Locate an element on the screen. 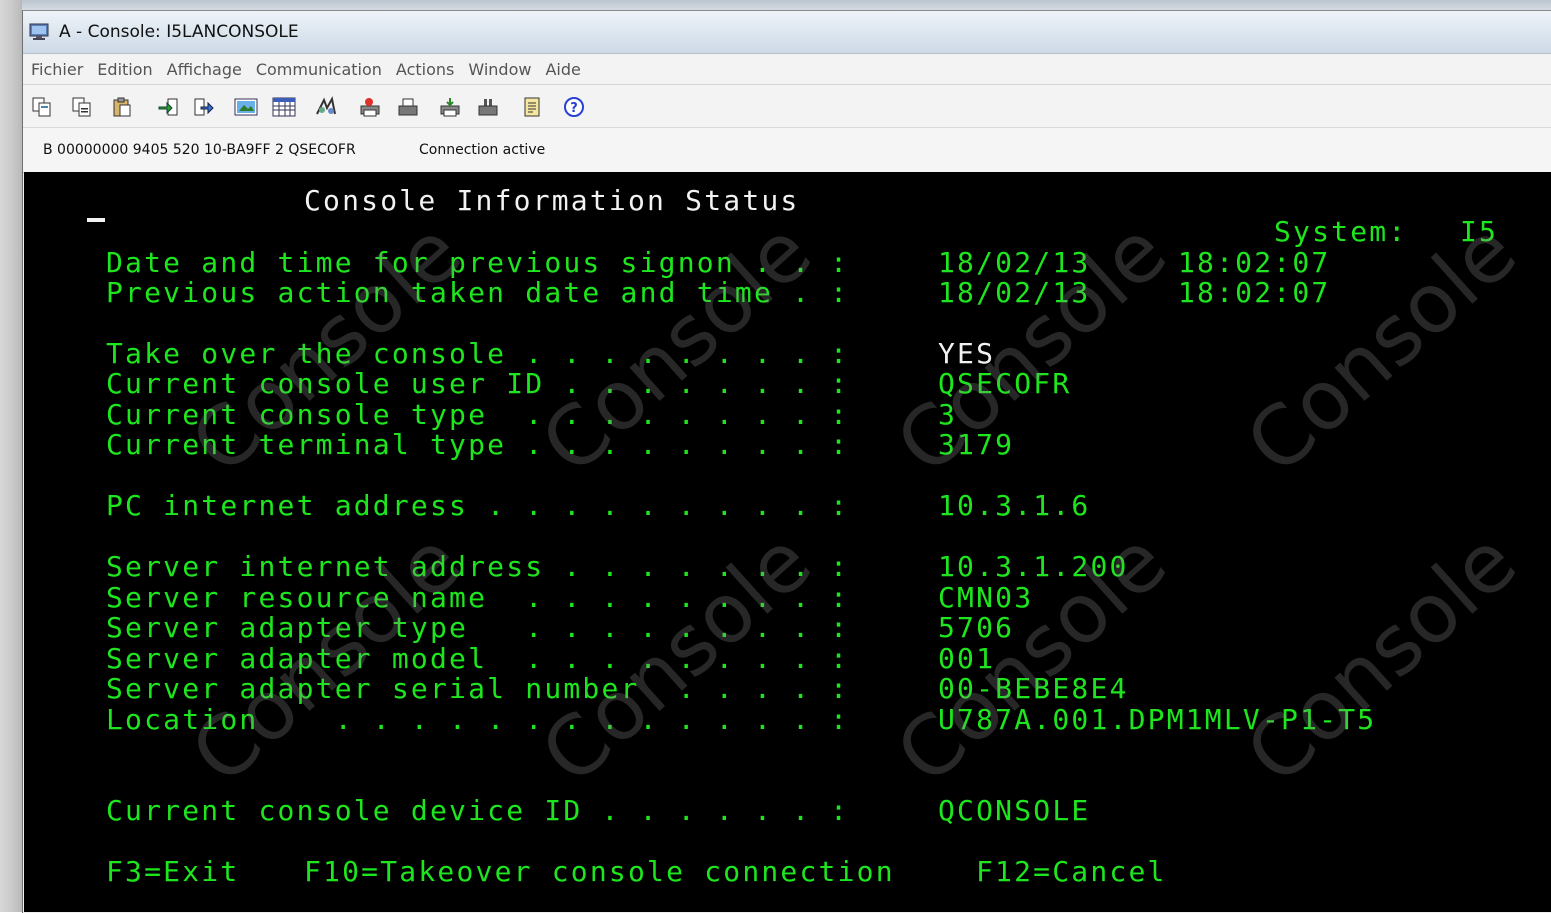 This screenshot has width=1551, height=913. copy-icon is located at coordinates (42, 107).